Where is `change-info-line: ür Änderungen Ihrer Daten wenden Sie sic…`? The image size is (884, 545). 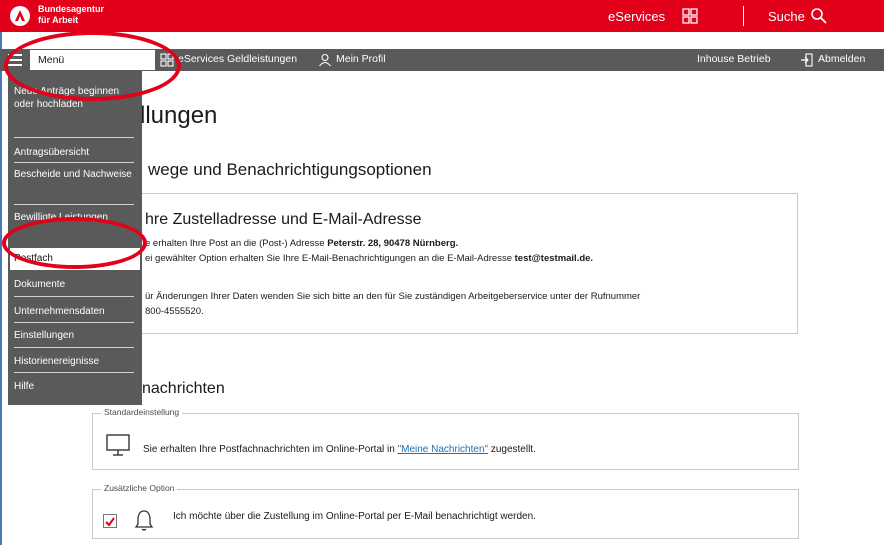 change-info-line: ür Änderungen Ihrer Daten wenden Sie sic… is located at coordinates (393, 296).